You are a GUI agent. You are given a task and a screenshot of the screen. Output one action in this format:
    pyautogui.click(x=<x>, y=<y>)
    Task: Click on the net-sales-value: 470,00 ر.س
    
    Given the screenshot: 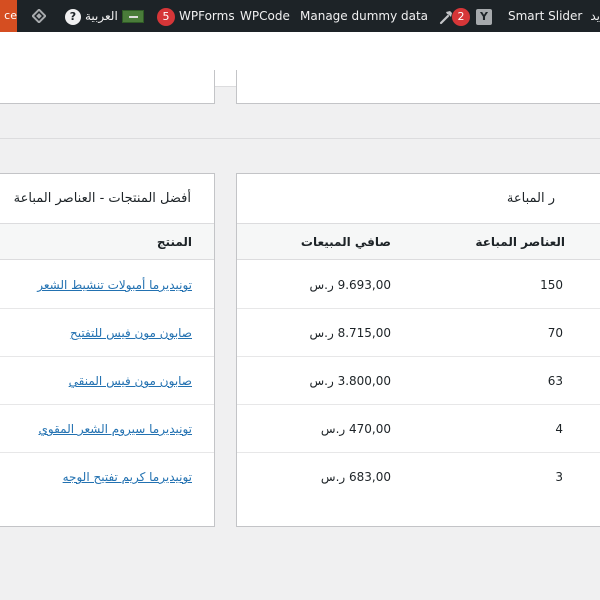 What is the action you would take?
    pyautogui.click(x=355, y=429)
    